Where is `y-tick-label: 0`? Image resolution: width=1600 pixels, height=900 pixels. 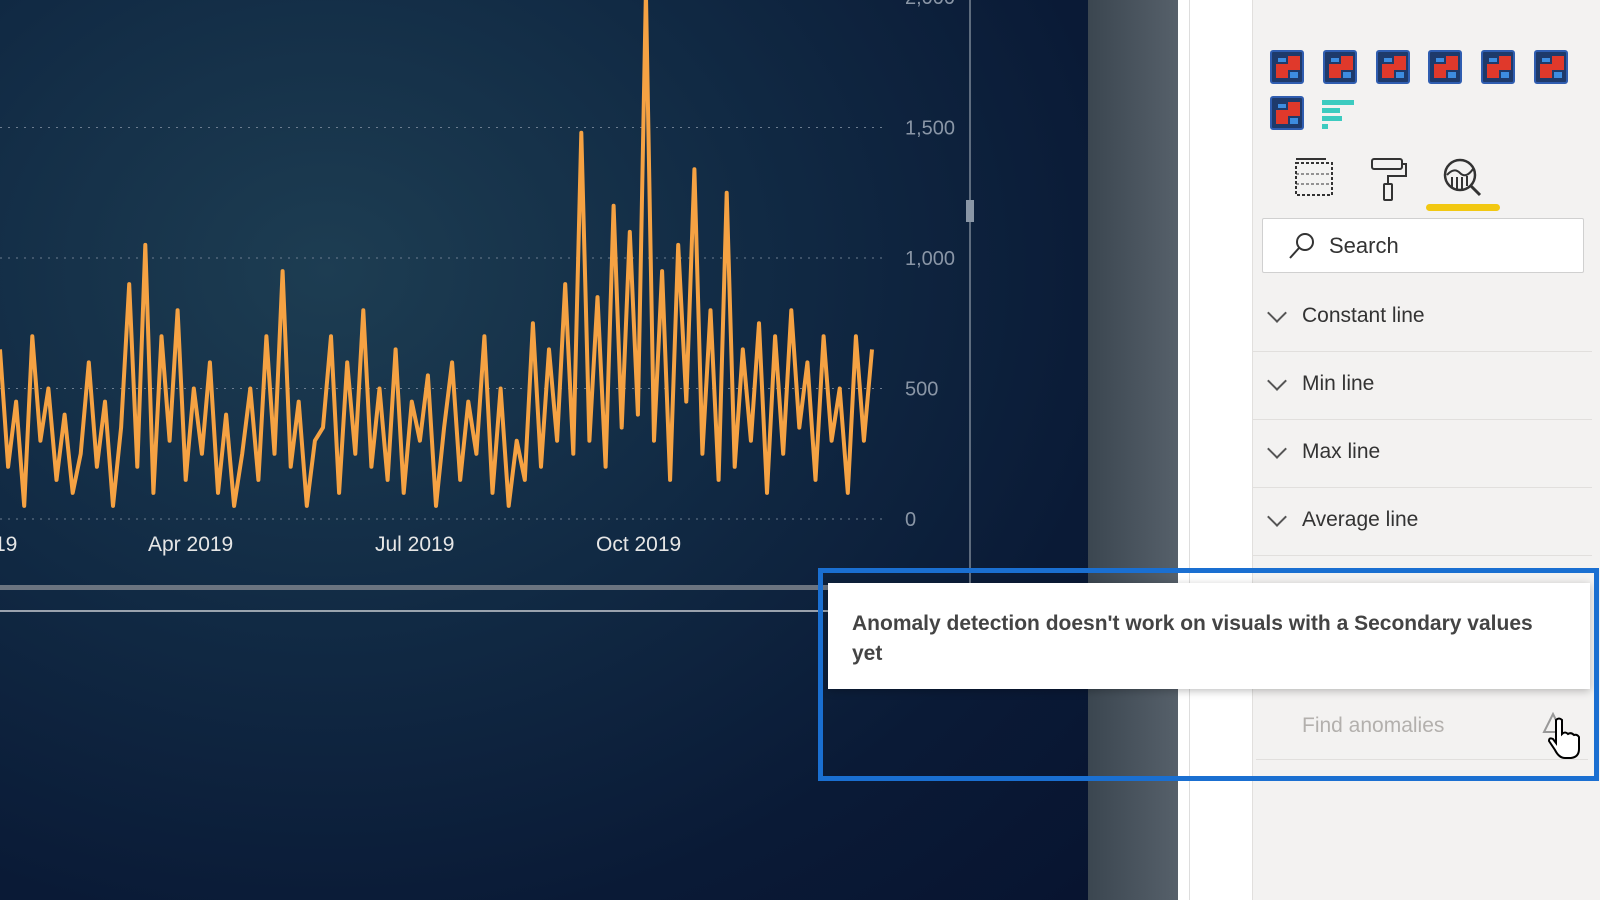
y-tick-label: 0 is located at coordinates (910, 520).